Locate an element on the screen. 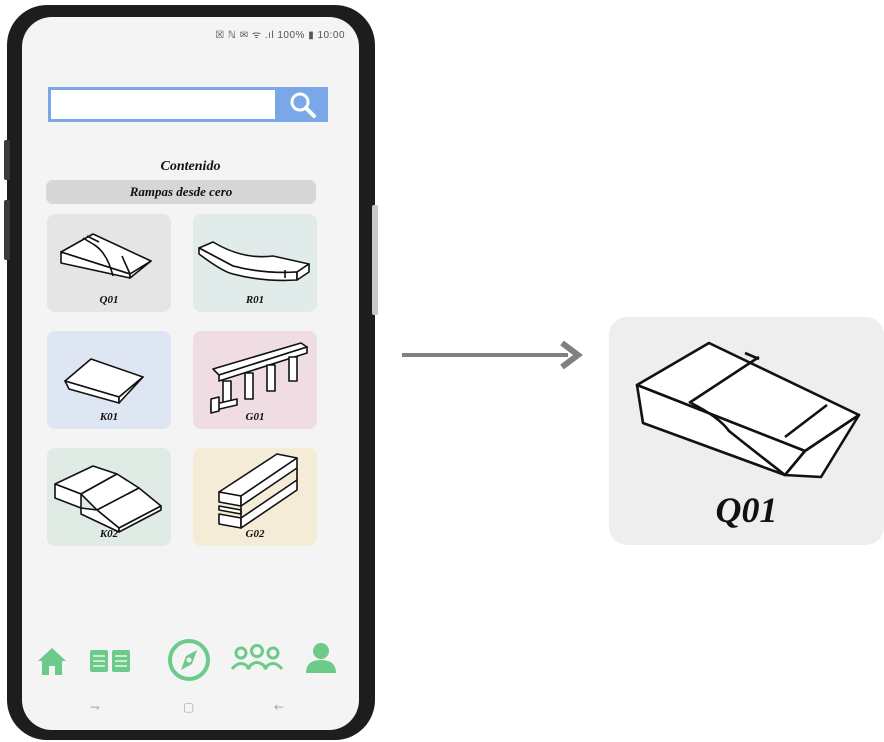 The image size is (884, 742). nav-community is located at coordinates (257, 660).